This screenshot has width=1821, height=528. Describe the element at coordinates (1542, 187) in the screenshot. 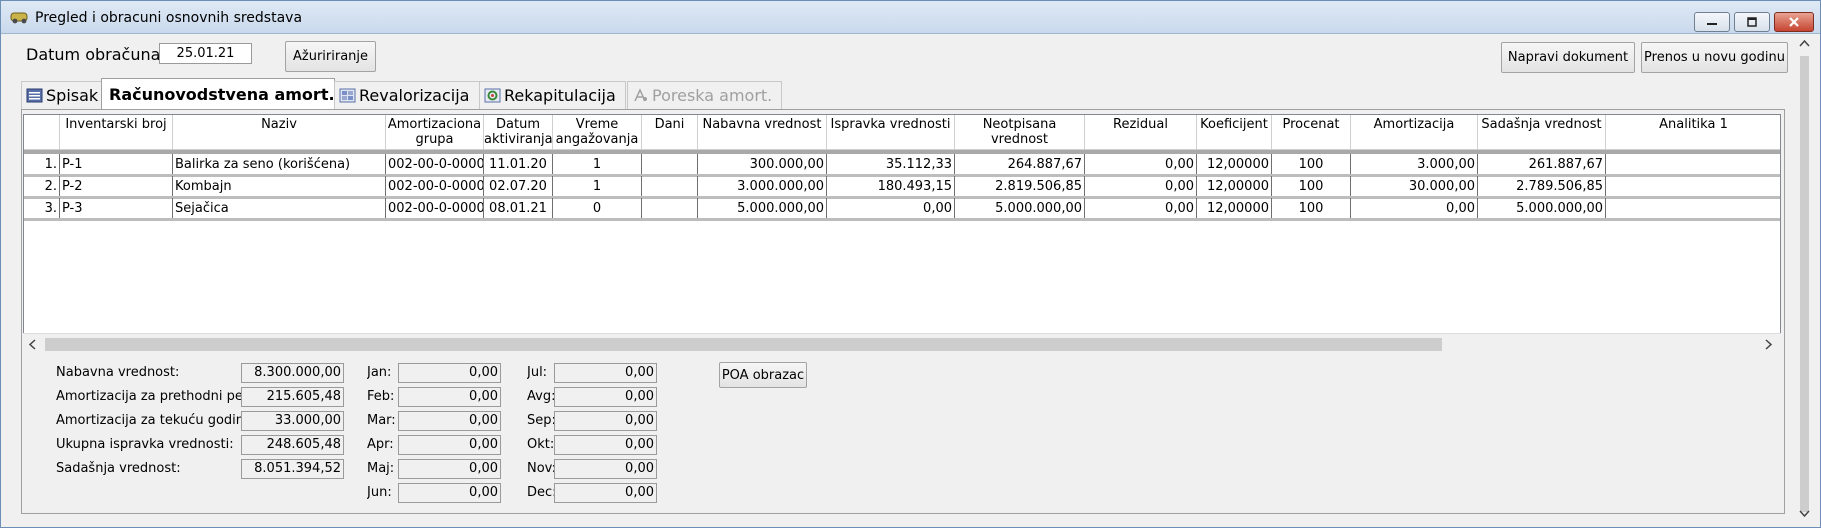

I see `table-cell: 2.789.506,85` at that location.